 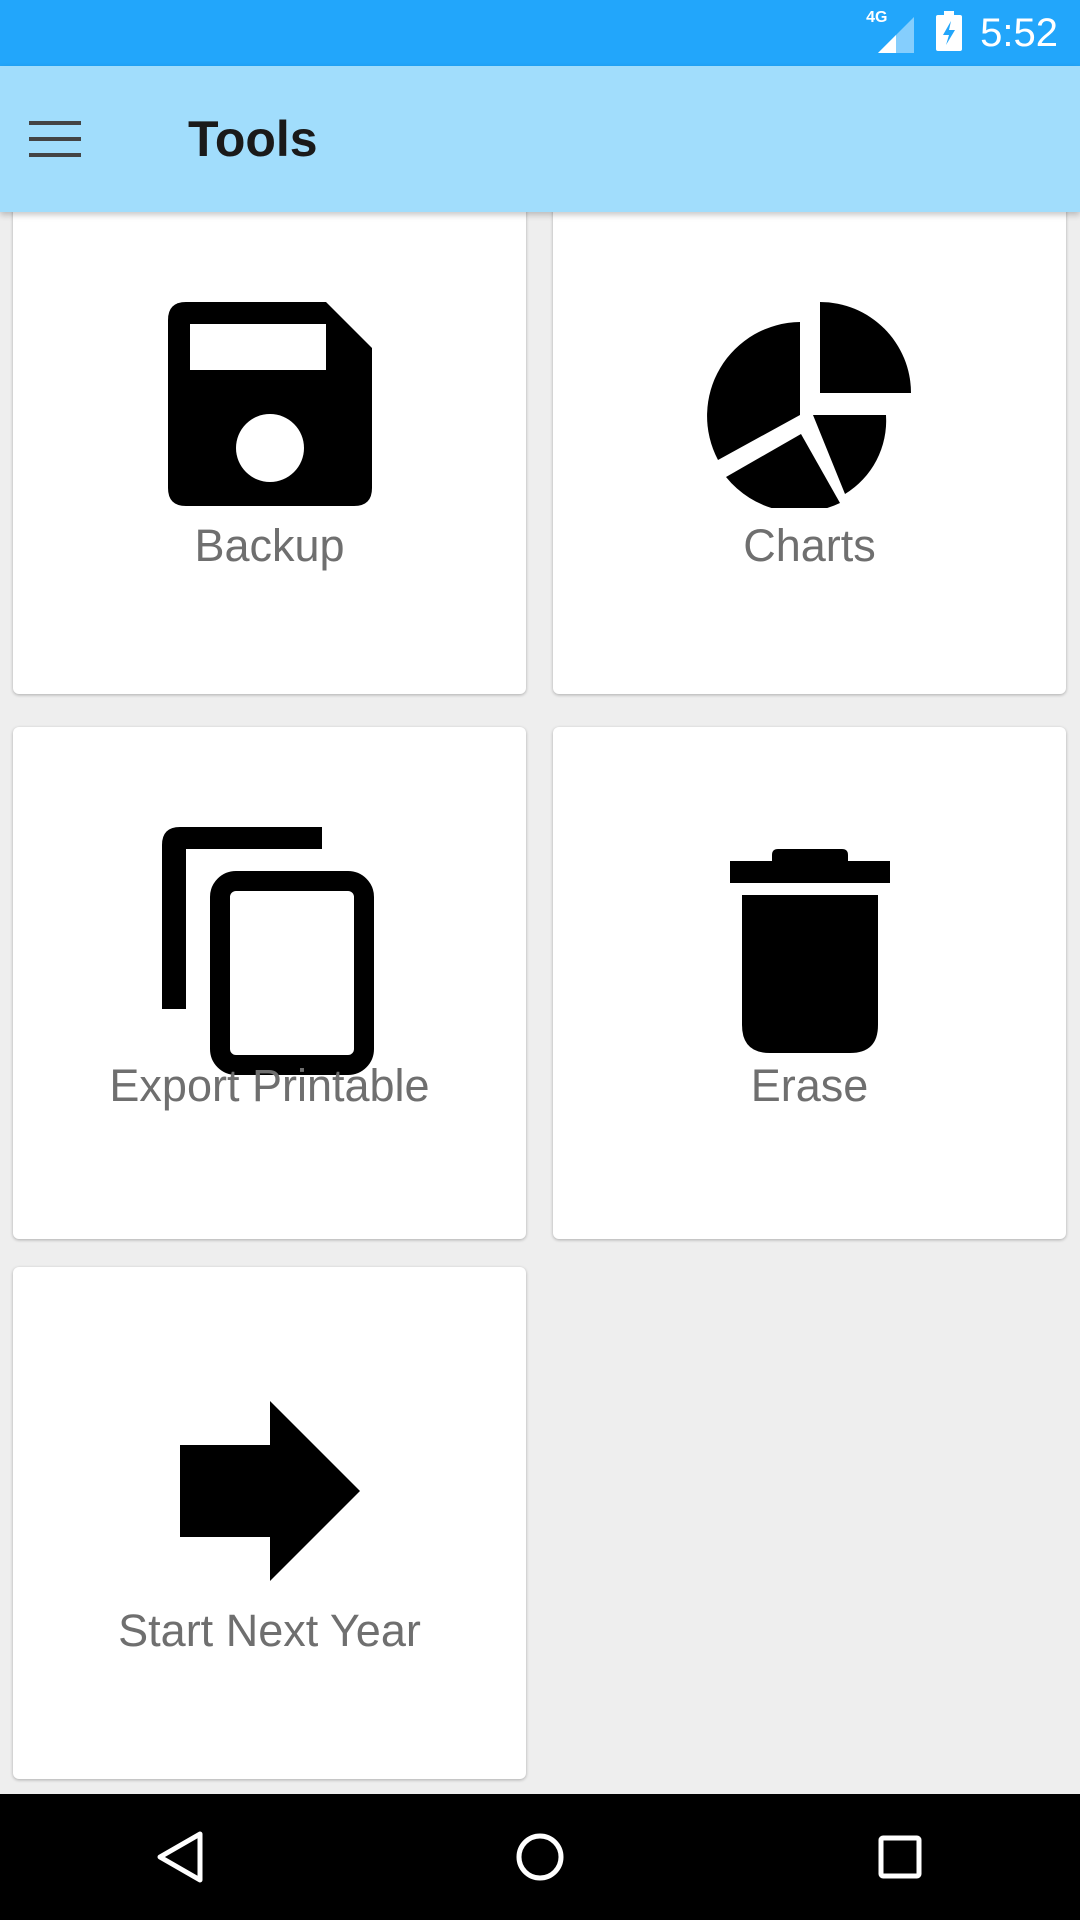 I want to click on tool-card-erase: Erase, so click(x=809, y=983).